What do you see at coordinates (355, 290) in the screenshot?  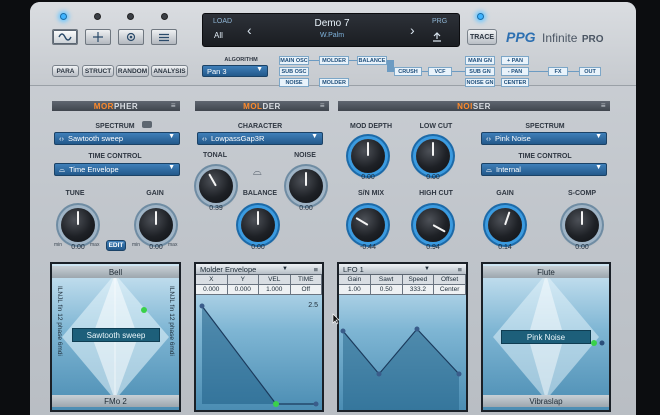 I see `lfo-value-gain: 1.00` at bounding box center [355, 290].